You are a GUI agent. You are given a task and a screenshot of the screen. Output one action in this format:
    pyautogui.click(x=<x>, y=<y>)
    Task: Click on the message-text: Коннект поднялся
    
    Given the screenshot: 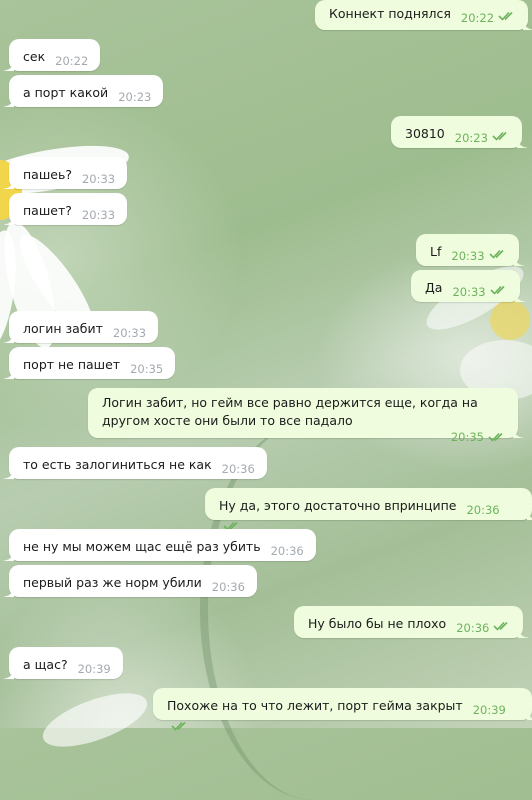 What is the action you would take?
    pyautogui.click(x=390, y=13)
    